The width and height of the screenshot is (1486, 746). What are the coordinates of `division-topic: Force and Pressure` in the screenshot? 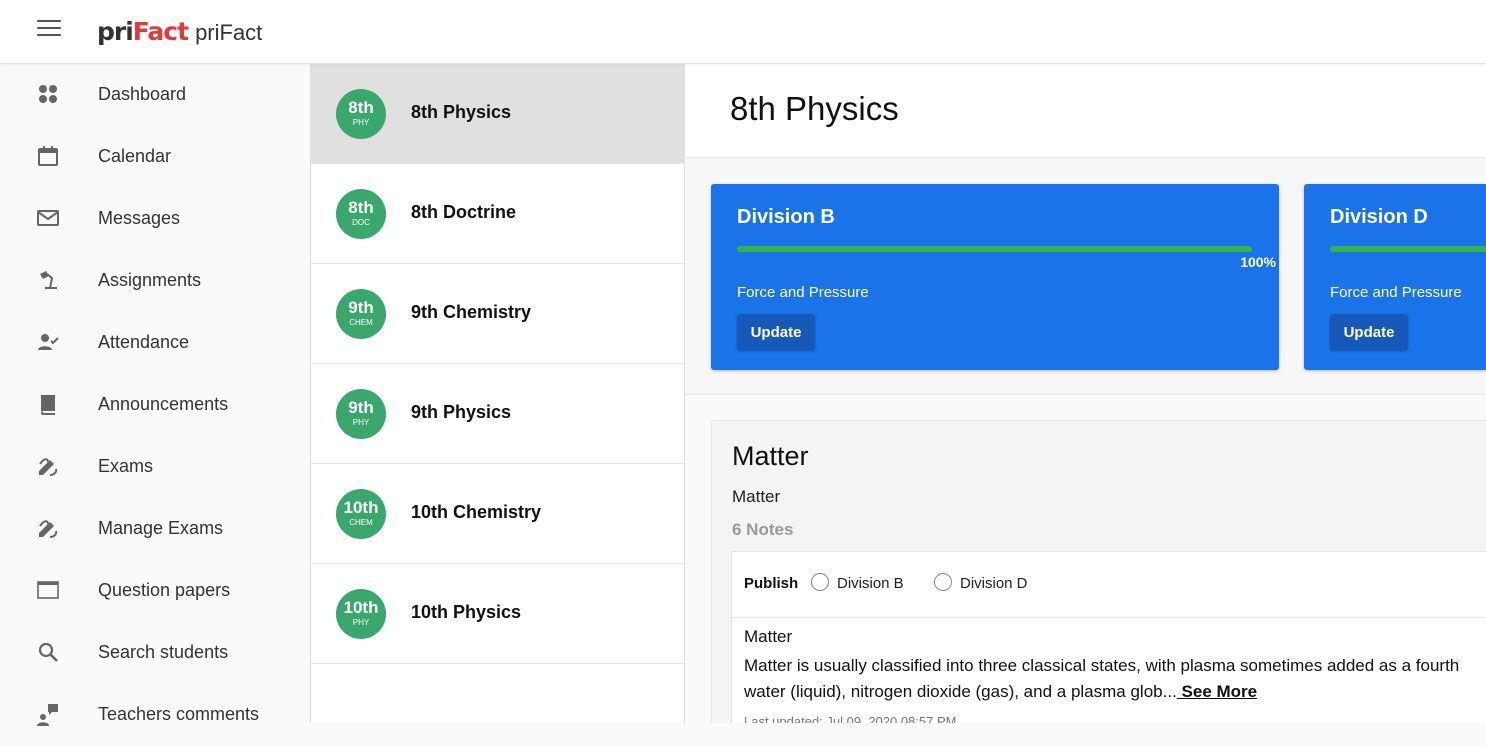 It's located at (1396, 292).